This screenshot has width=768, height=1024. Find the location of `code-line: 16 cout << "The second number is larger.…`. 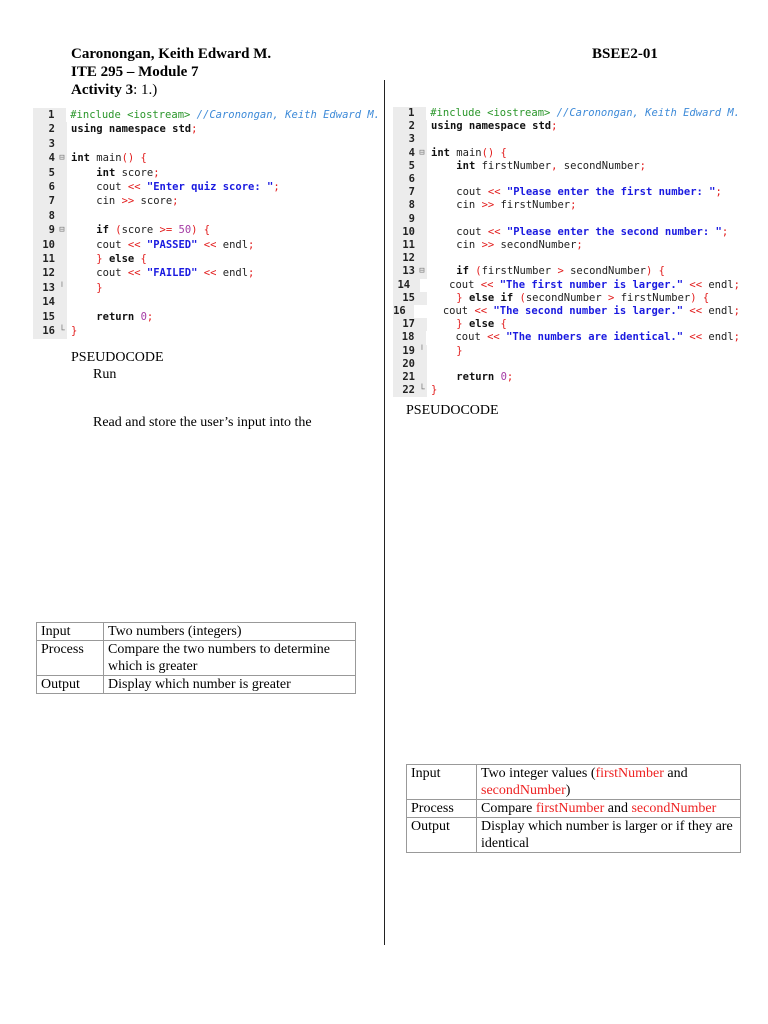

code-line: 16 cout << "The second number is larger.… is located at coordinates (566, 312).